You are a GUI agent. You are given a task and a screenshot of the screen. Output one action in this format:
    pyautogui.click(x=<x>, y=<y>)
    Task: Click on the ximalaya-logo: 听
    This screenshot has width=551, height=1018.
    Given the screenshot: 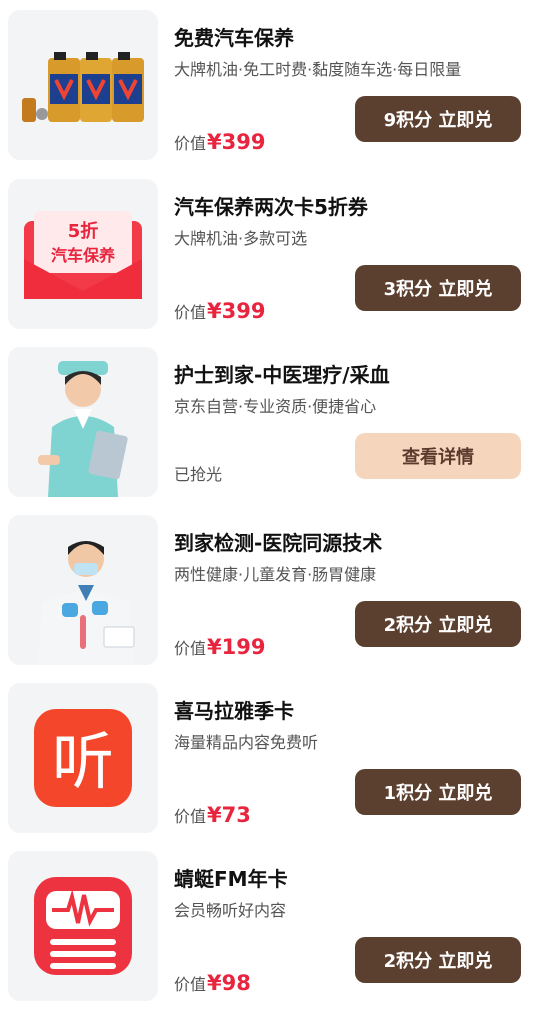 What is the action you would take?
    pyautogui.click(x=83, y=758)
    